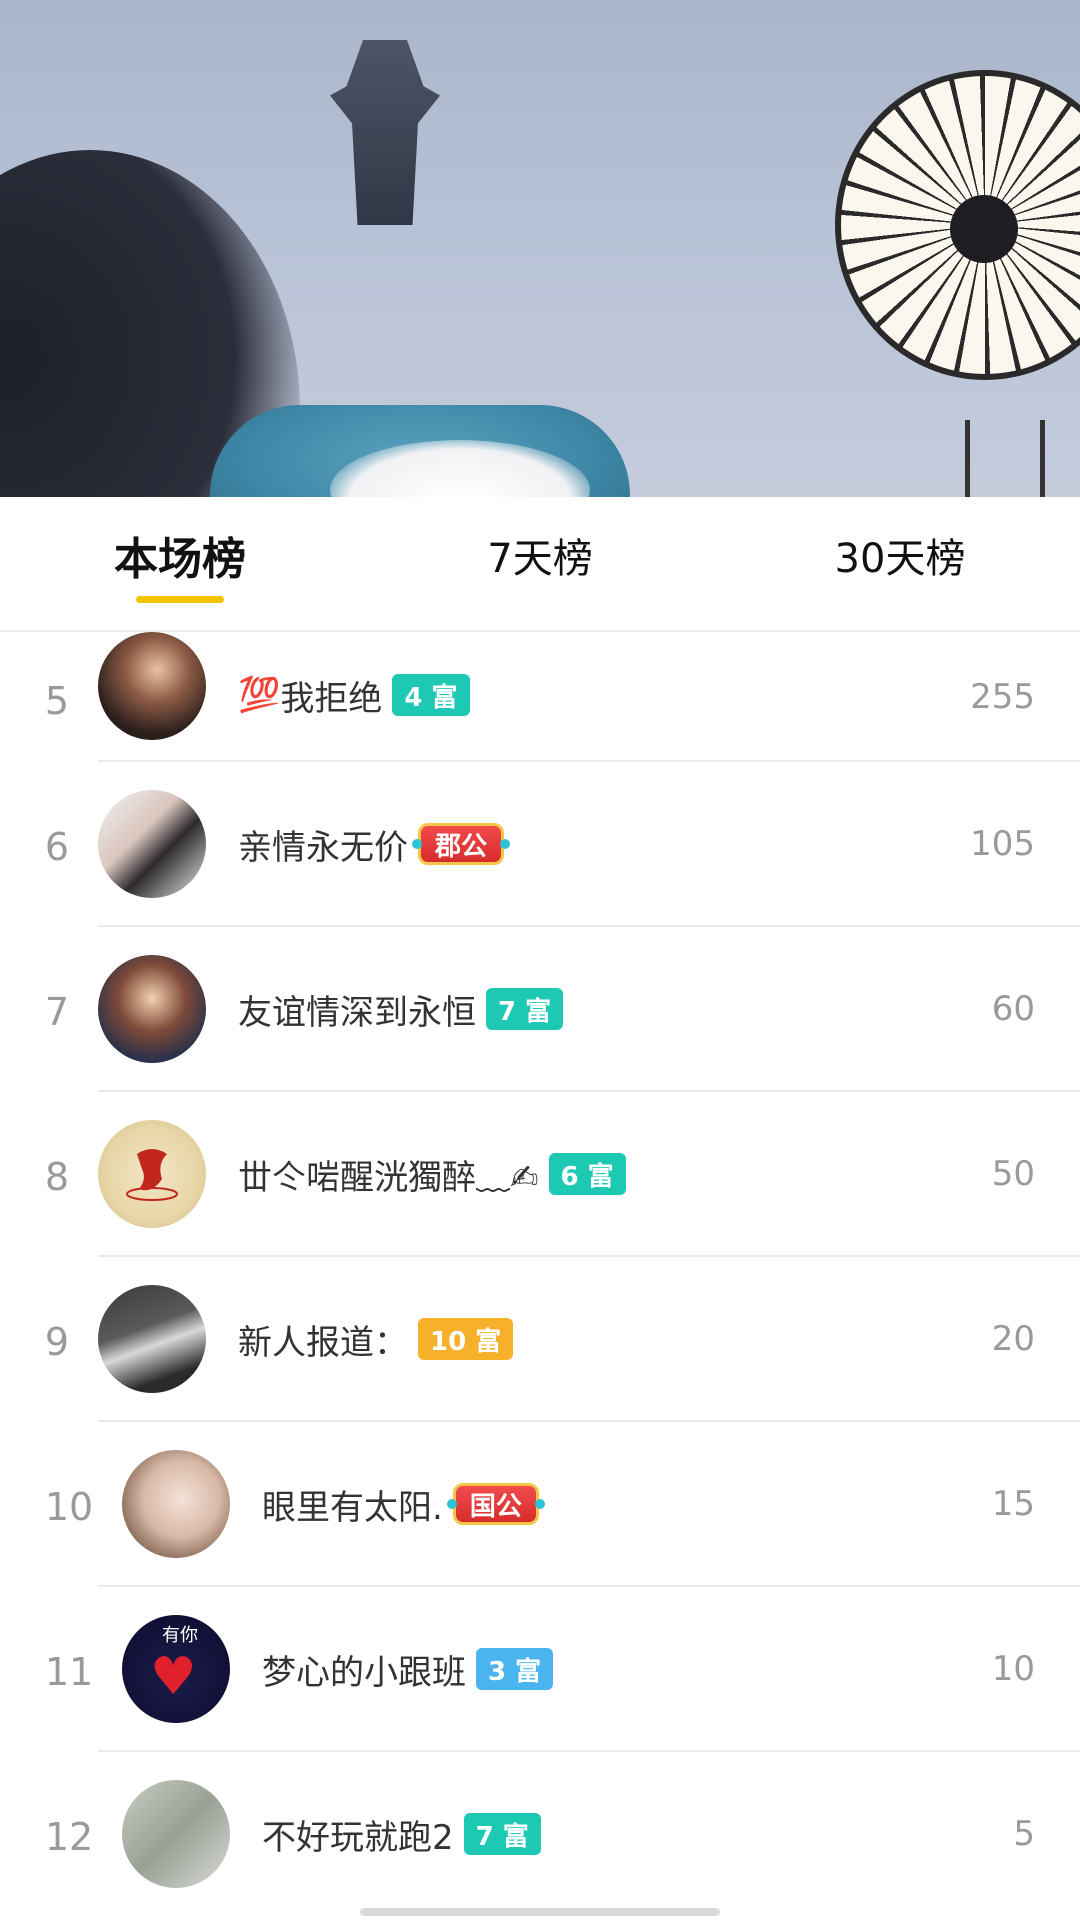  What do you see at coordinates (180, 556) in the screenshot?
I see `tab-current-session: 本场榜` at bounding box center [180, 556].